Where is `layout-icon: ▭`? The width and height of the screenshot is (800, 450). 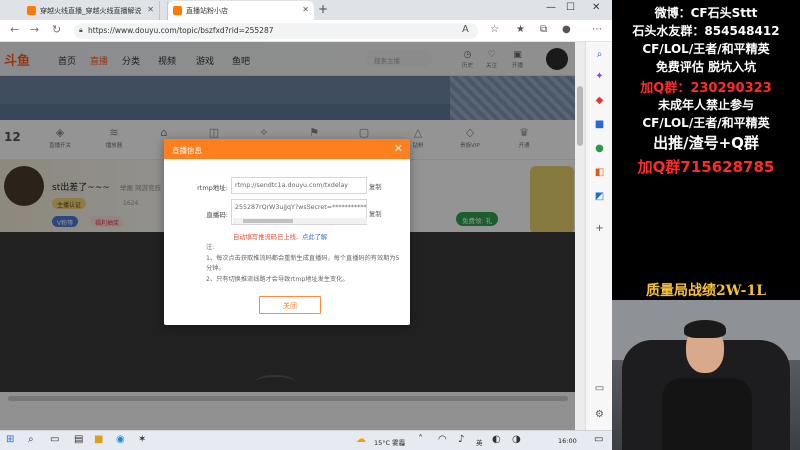 layout-icon: ▭ is located at coordinates (599, 388).